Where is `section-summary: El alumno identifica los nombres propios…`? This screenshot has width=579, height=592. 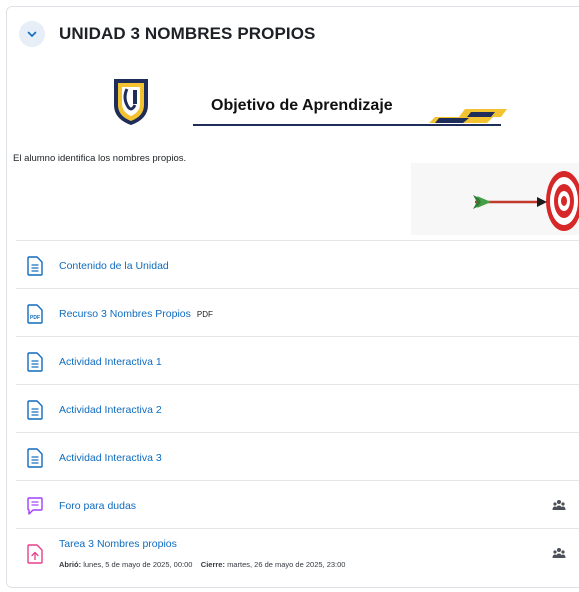 section-summary: El alumno identifica los nombres propios… is located at coordinates (100, 158).